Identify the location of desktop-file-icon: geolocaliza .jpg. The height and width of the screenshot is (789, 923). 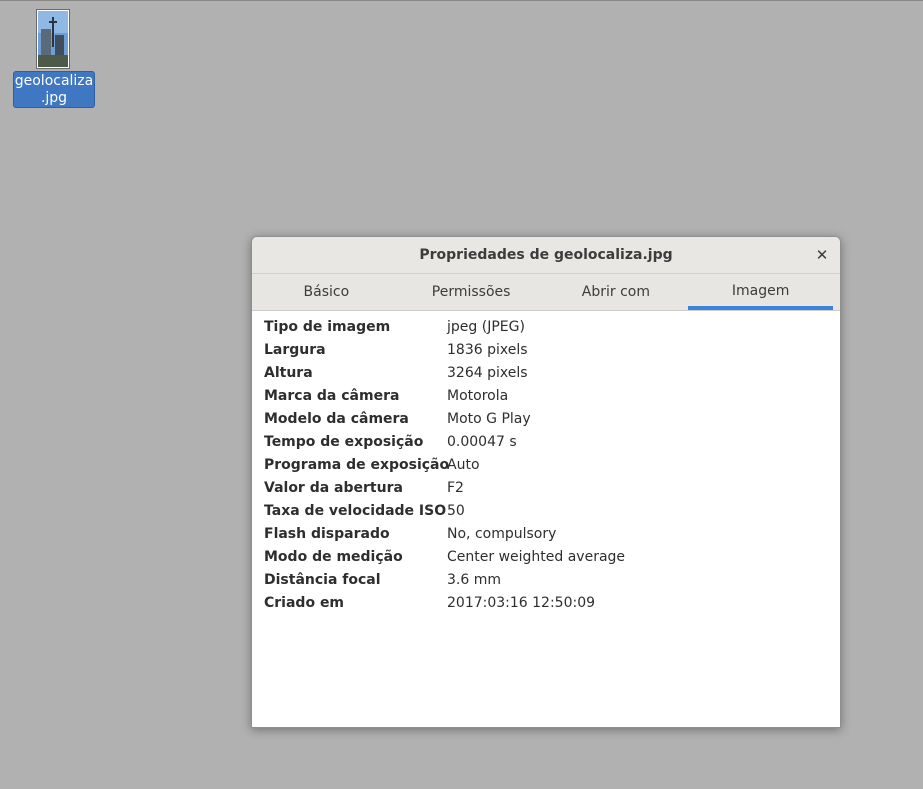
(54, 58).